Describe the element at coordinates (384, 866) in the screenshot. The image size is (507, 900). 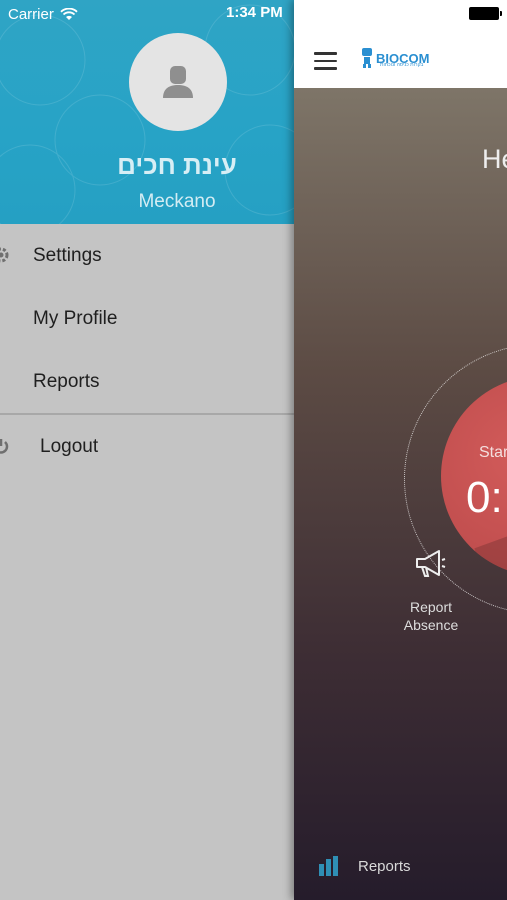
I see `reports-tab-label: Reports` at that location.